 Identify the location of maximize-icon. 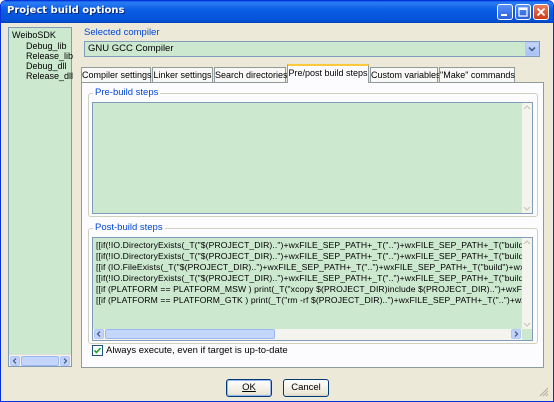
(523, 12).